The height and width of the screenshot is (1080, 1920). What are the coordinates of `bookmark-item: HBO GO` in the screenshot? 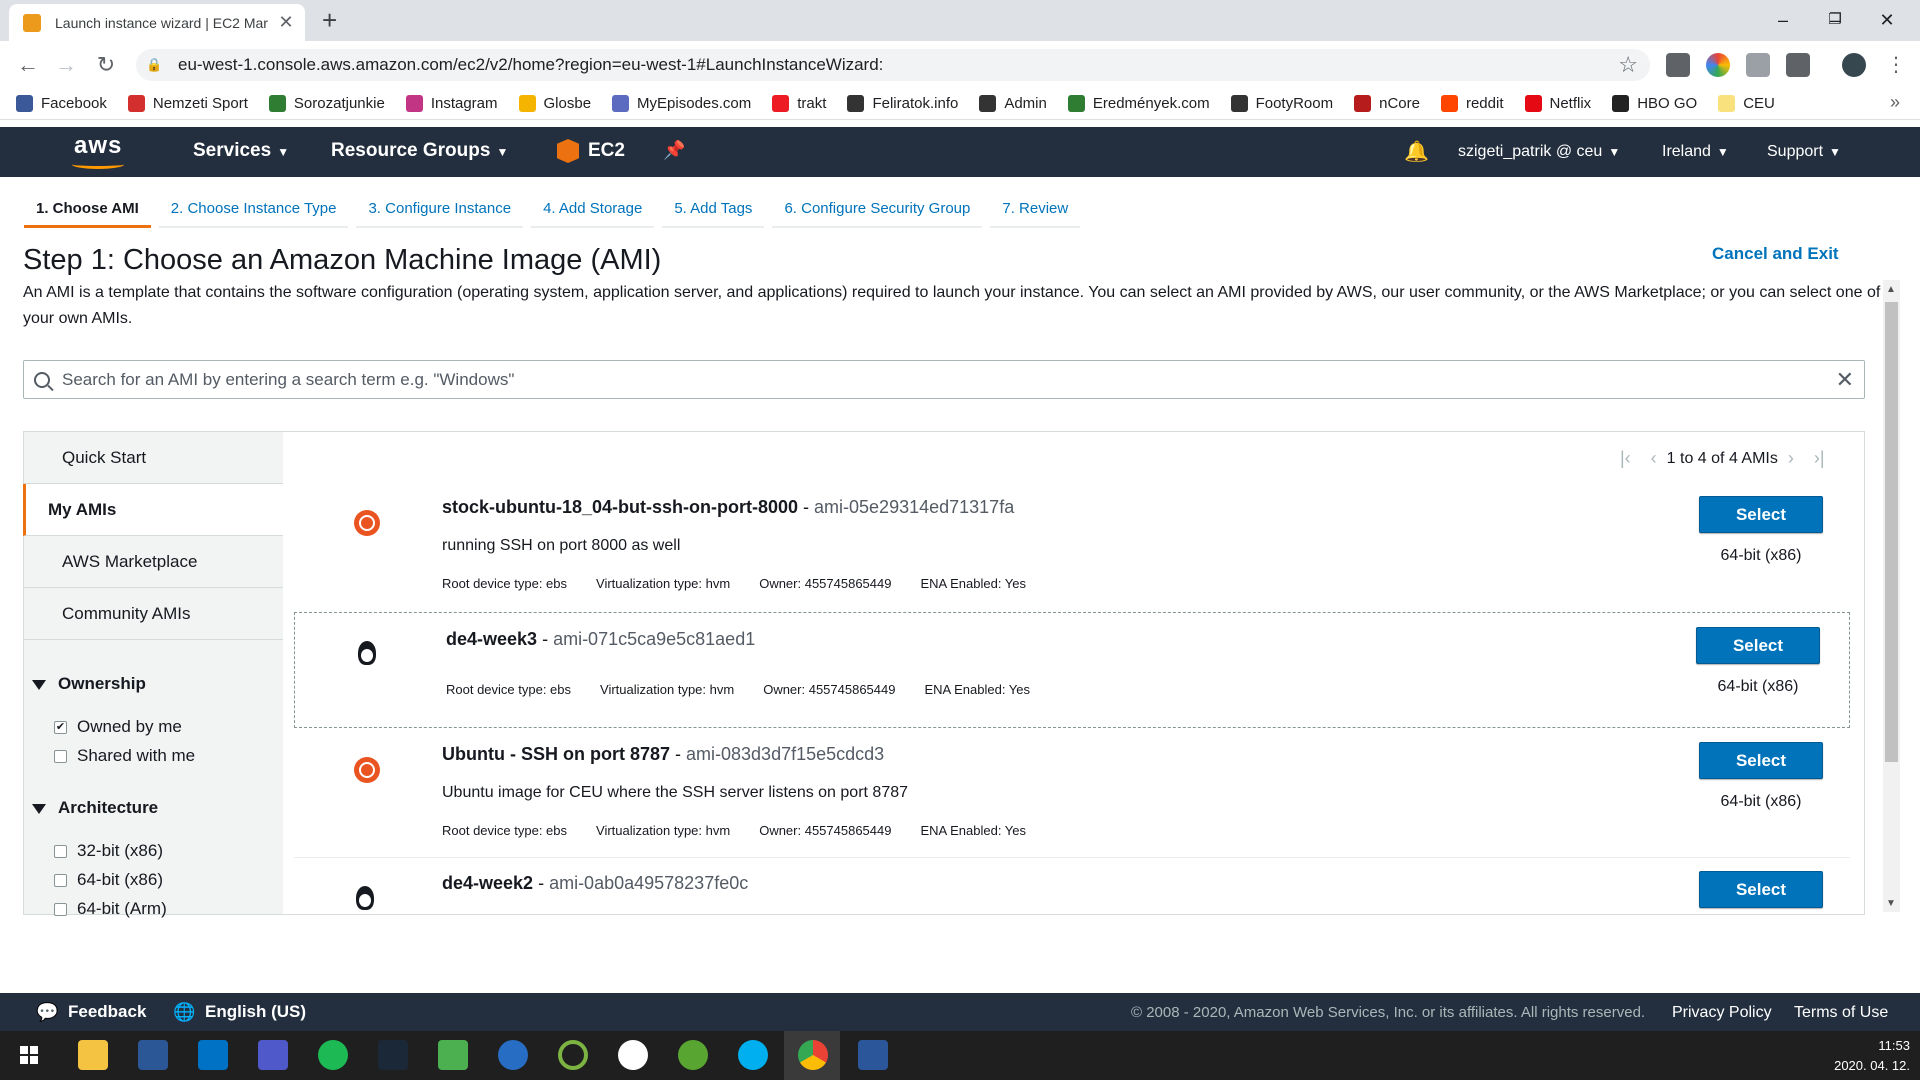 It's located at (1654, 103).